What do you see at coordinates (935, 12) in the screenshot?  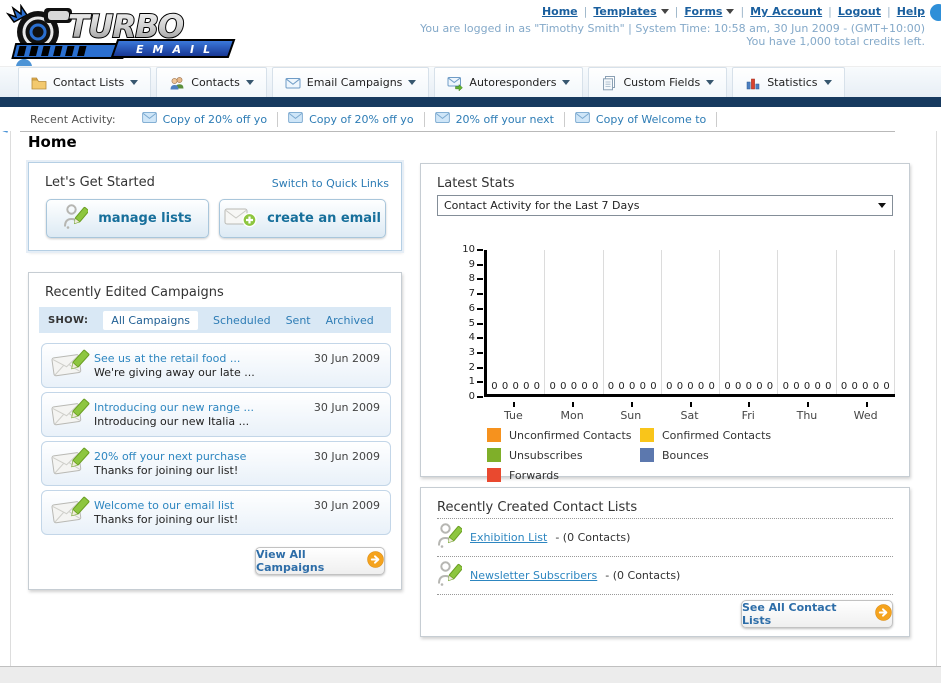 I see `help-bubble-icon` at bounding box center [935, 12].